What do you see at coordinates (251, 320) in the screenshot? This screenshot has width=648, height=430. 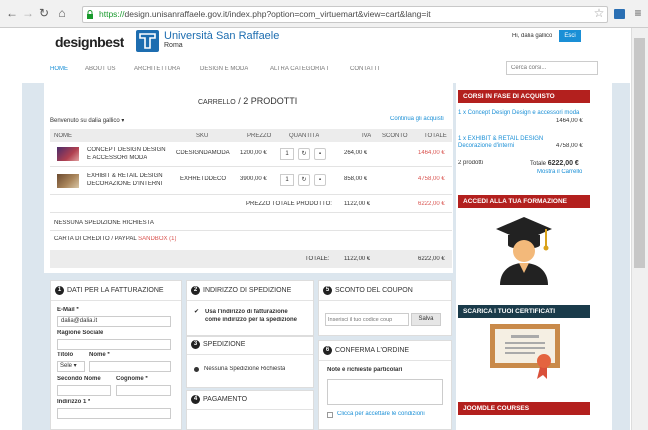 I see `use-billing-label-2: come indirizzo per la spedizione` at bounding box center [251, 320].